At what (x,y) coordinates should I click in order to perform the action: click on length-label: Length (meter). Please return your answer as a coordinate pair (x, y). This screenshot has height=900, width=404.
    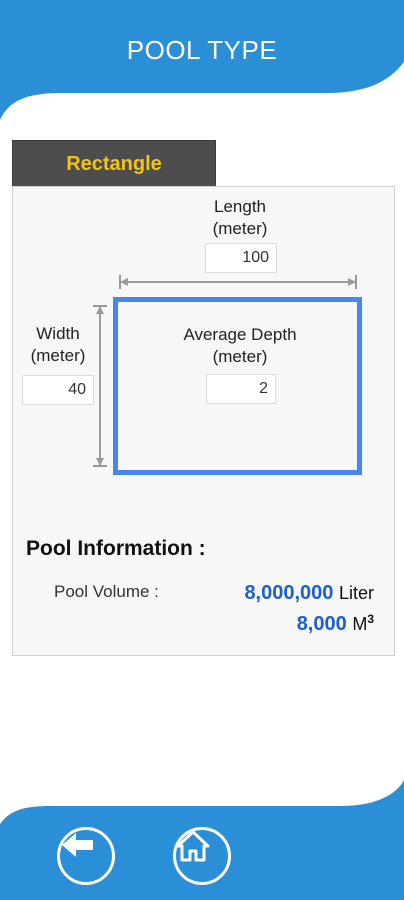
    Looking at the image, I should click on (240, 217).